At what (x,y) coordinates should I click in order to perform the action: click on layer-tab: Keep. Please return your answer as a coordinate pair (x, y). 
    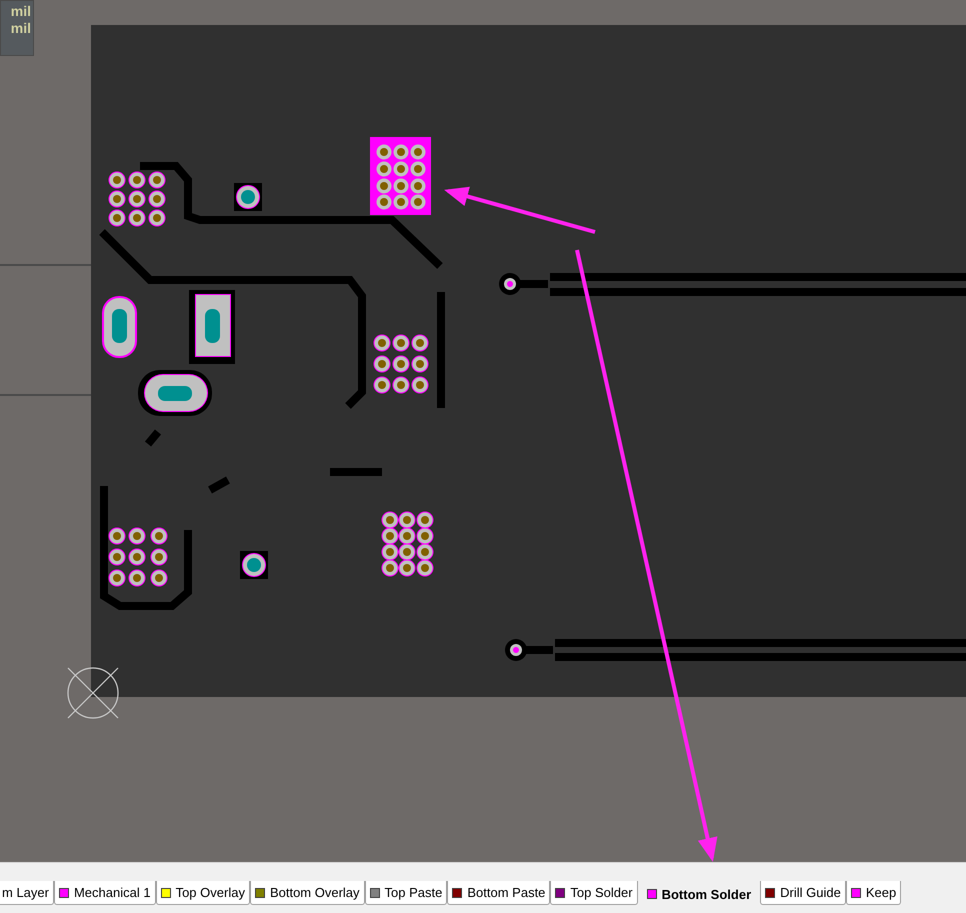
    Looking at the image, I should click on (874, 893).